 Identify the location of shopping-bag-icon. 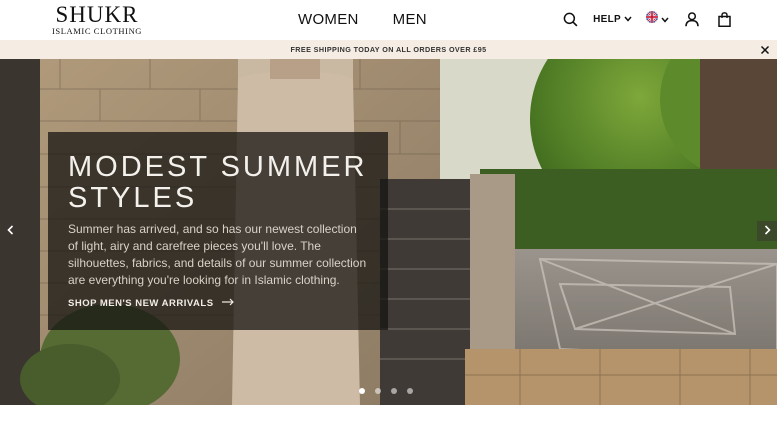
(724, 19).